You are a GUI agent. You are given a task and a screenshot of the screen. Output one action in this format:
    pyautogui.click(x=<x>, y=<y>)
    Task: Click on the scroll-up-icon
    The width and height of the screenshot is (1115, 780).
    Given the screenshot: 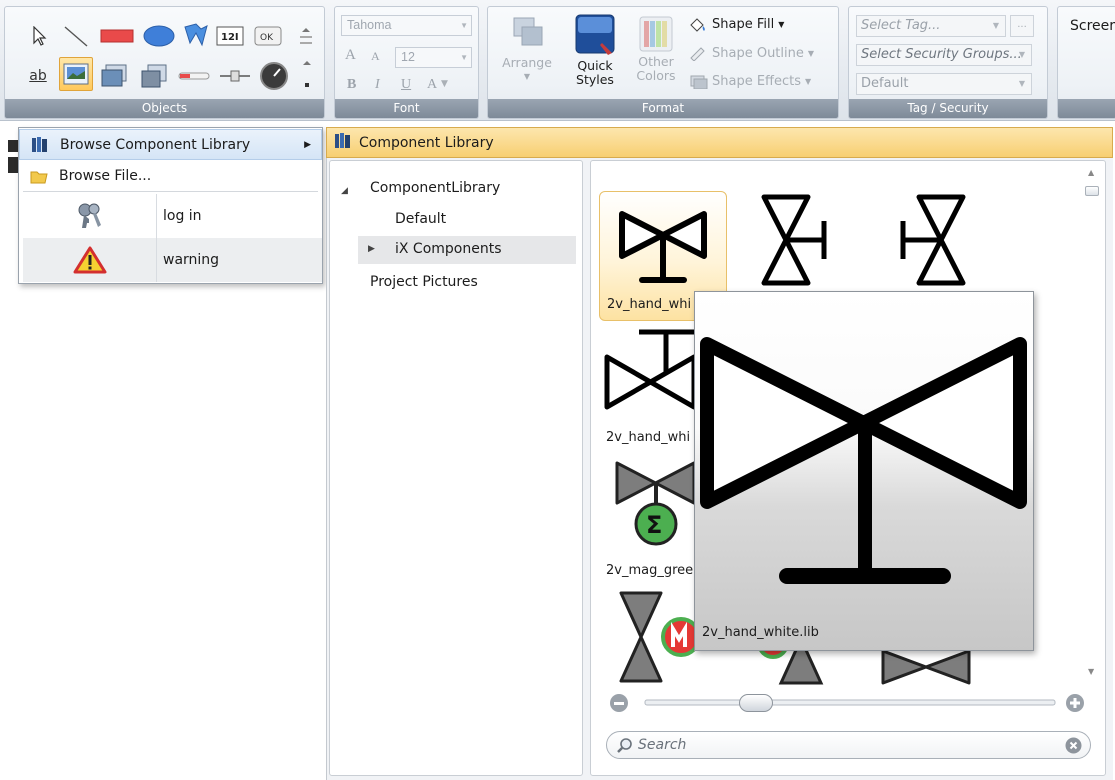 What is the action you would take?
    pyautogui.click(x=306, y=36)
    